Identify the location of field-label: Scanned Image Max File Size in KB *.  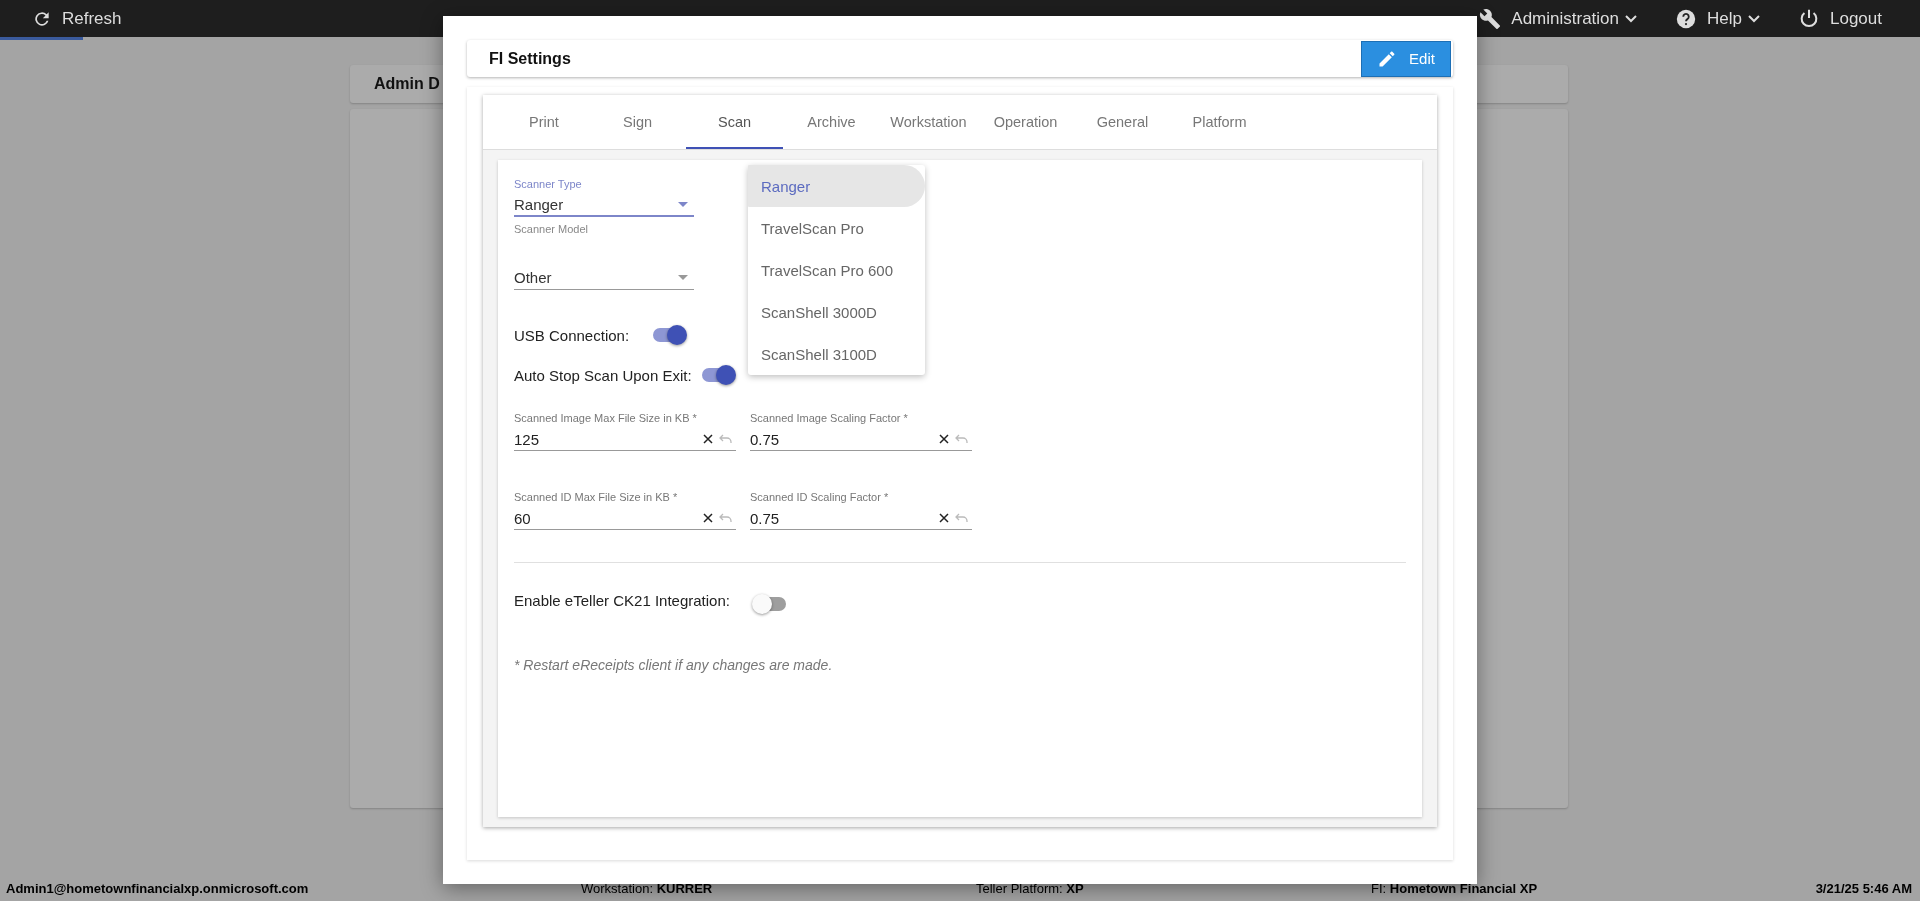
(606, 418).